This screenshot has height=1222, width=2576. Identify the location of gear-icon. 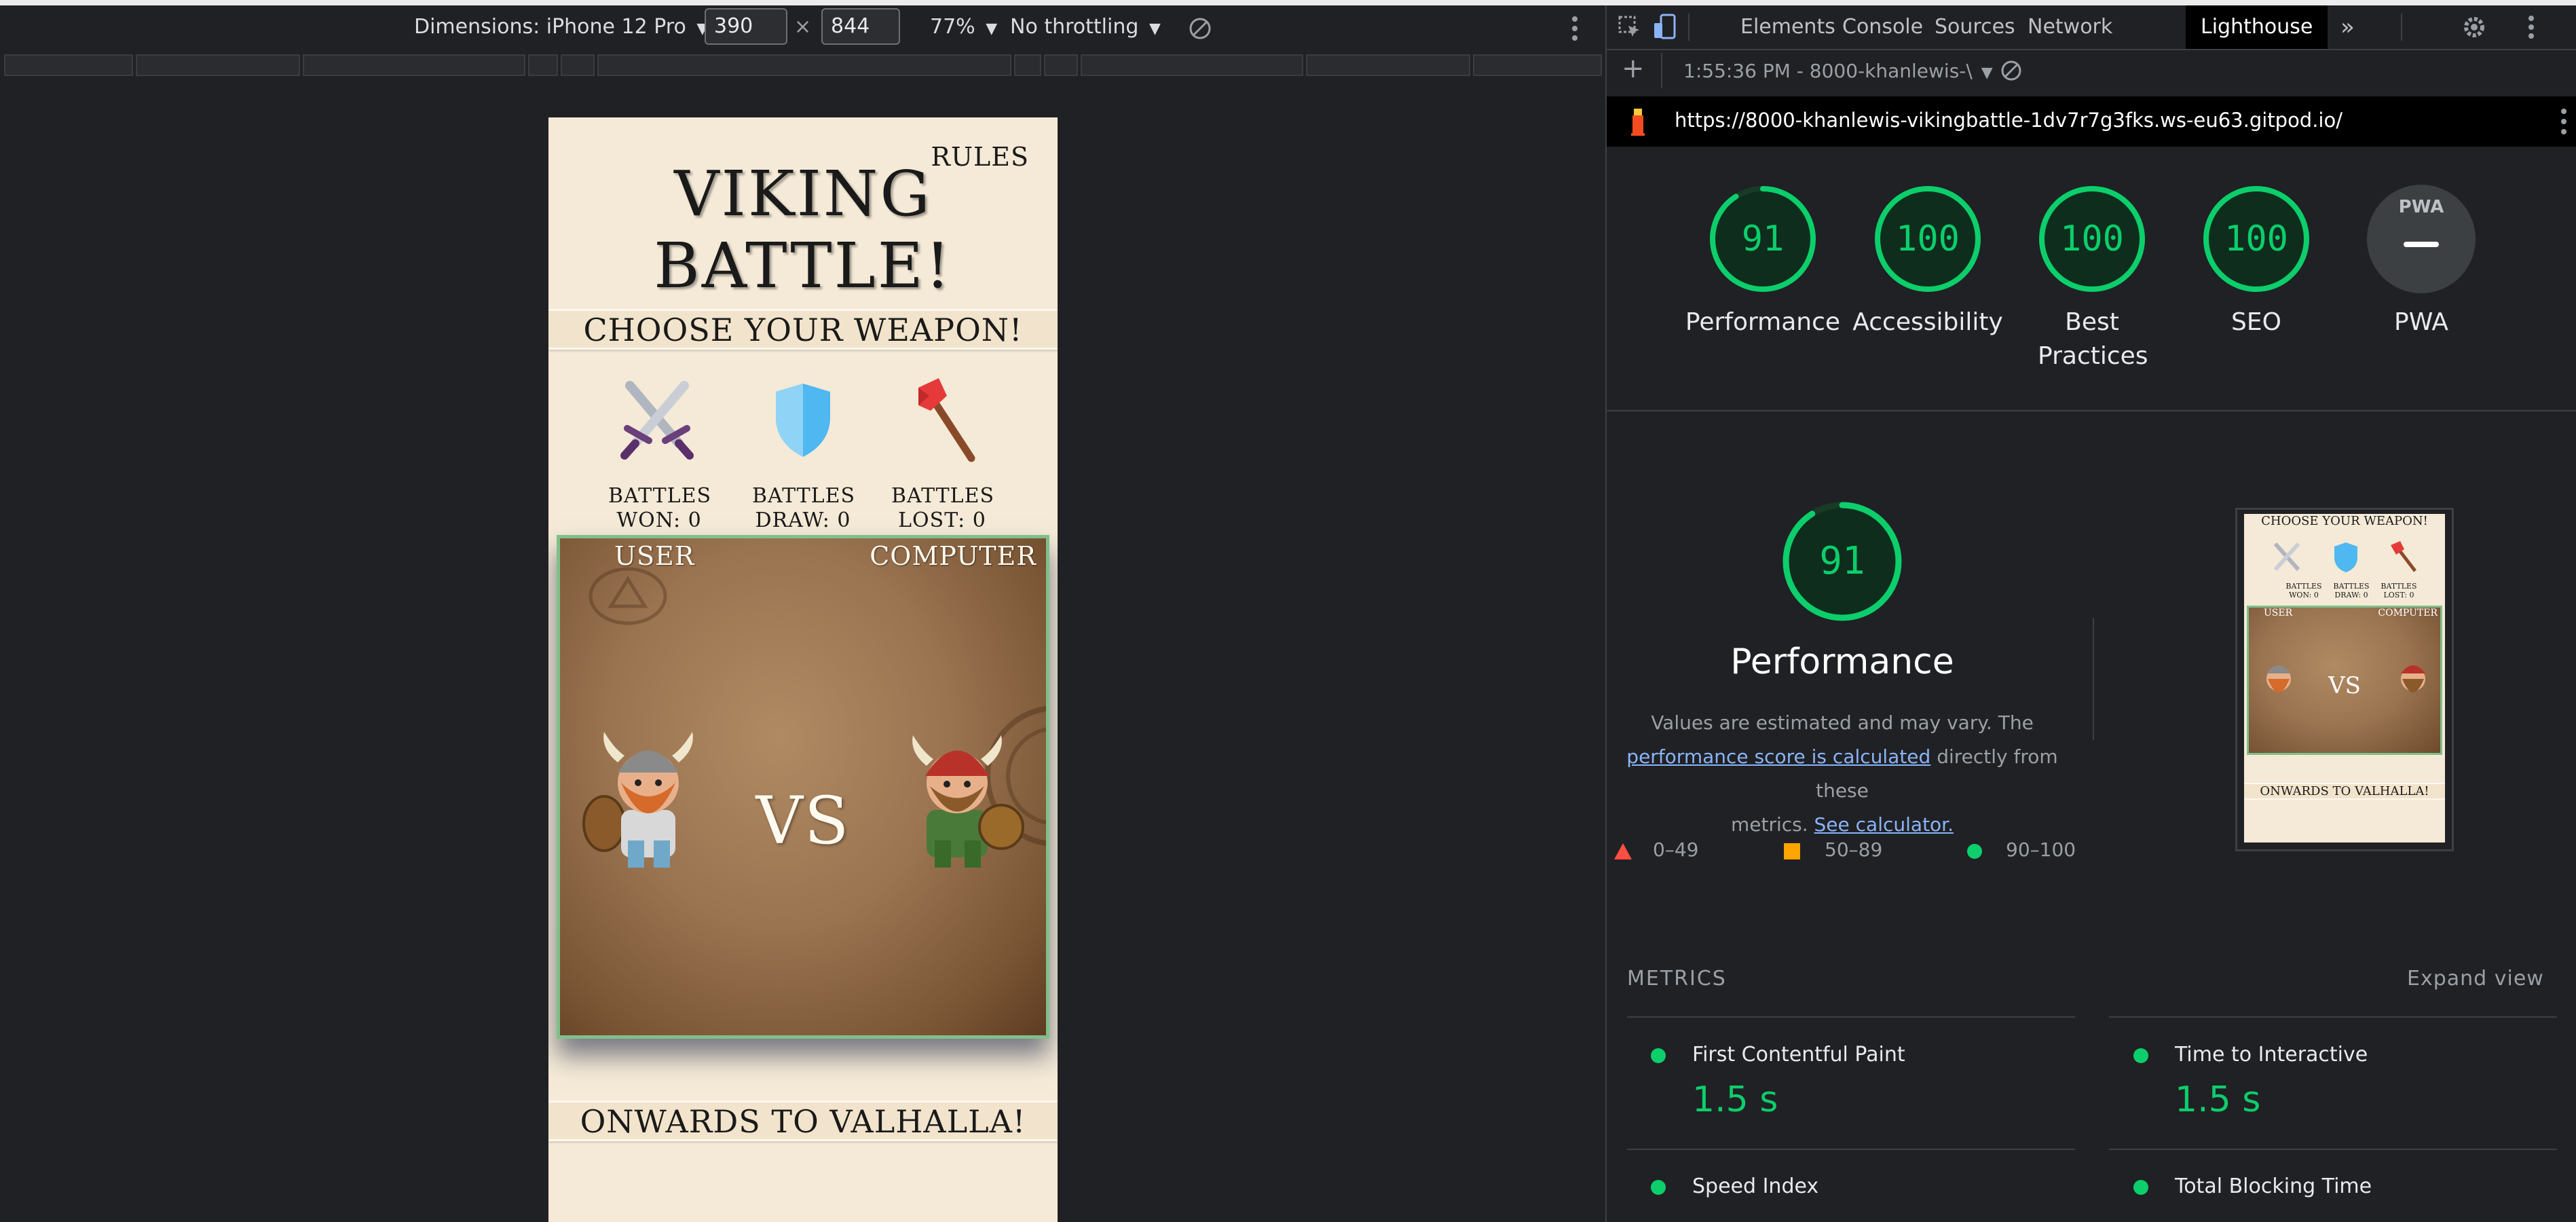
(2474, 27).